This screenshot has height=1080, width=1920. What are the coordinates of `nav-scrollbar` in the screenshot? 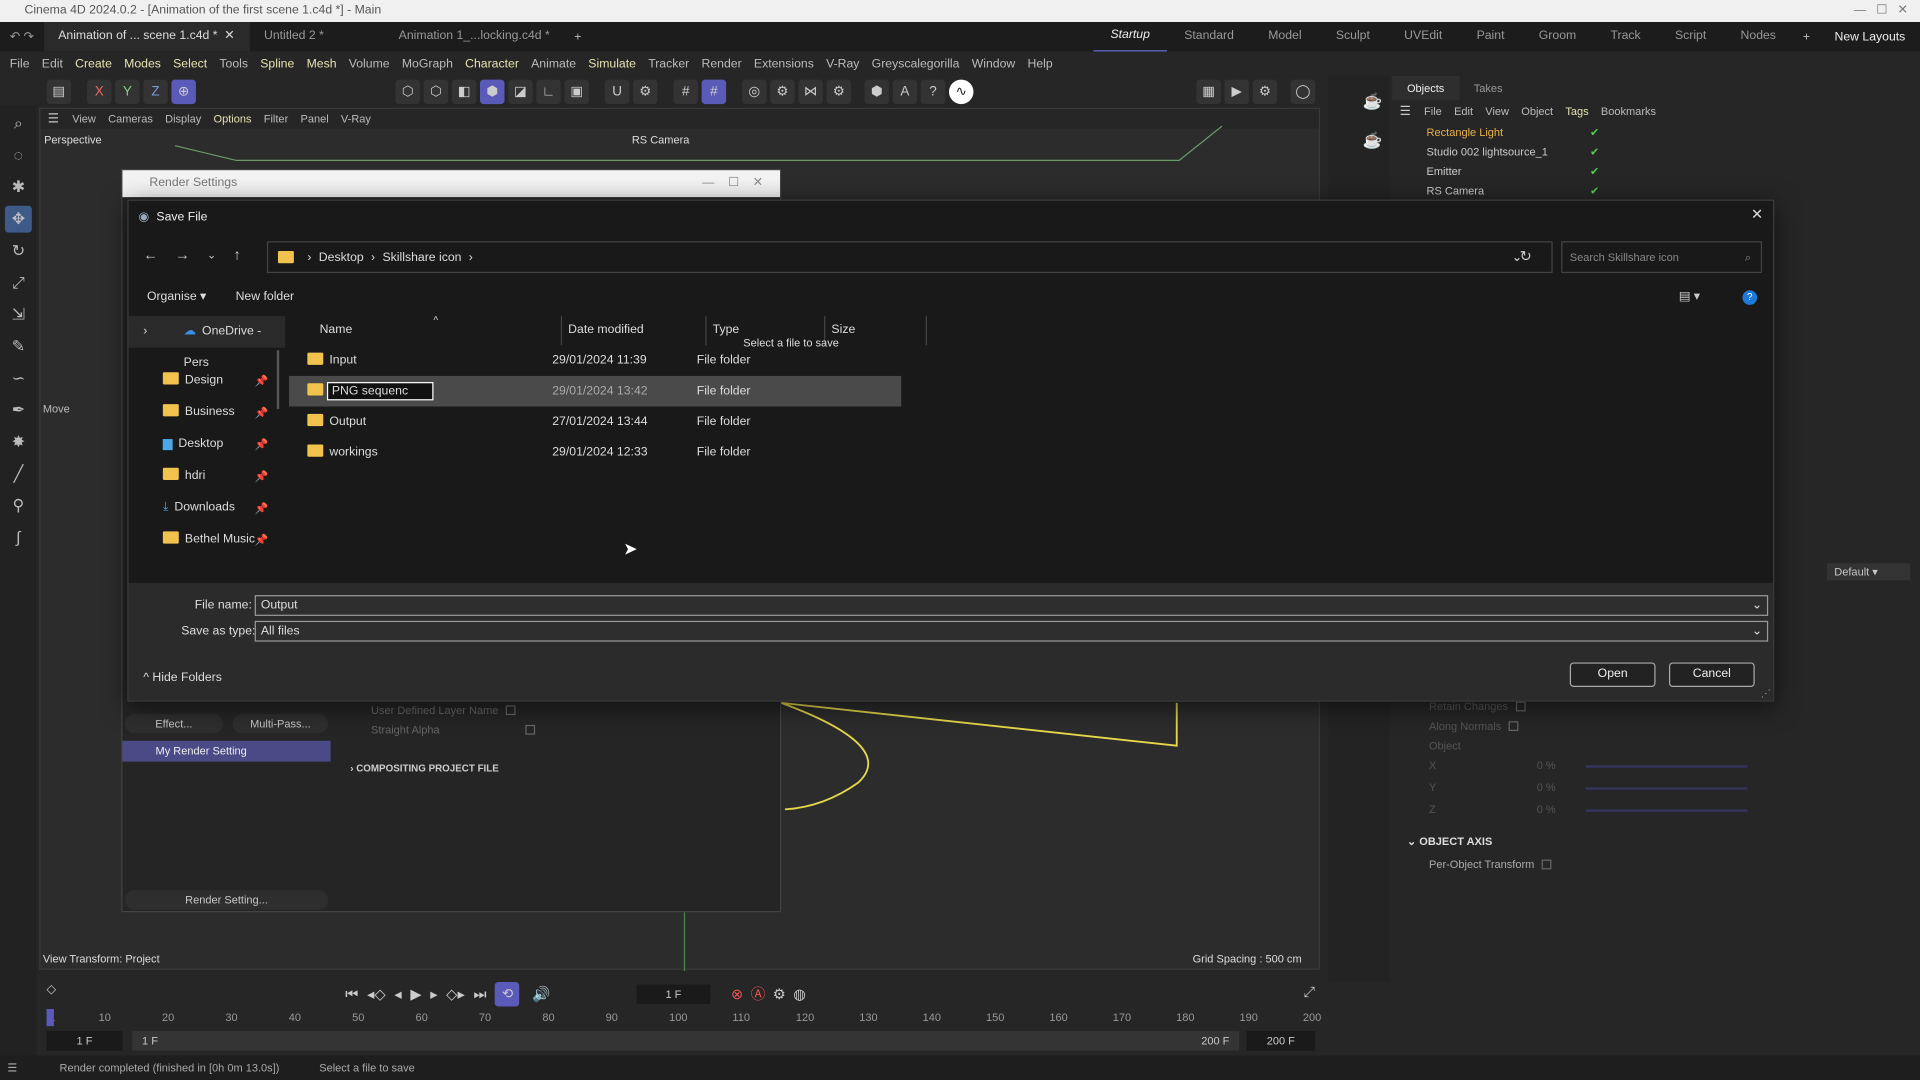 It's located at (278, 379).